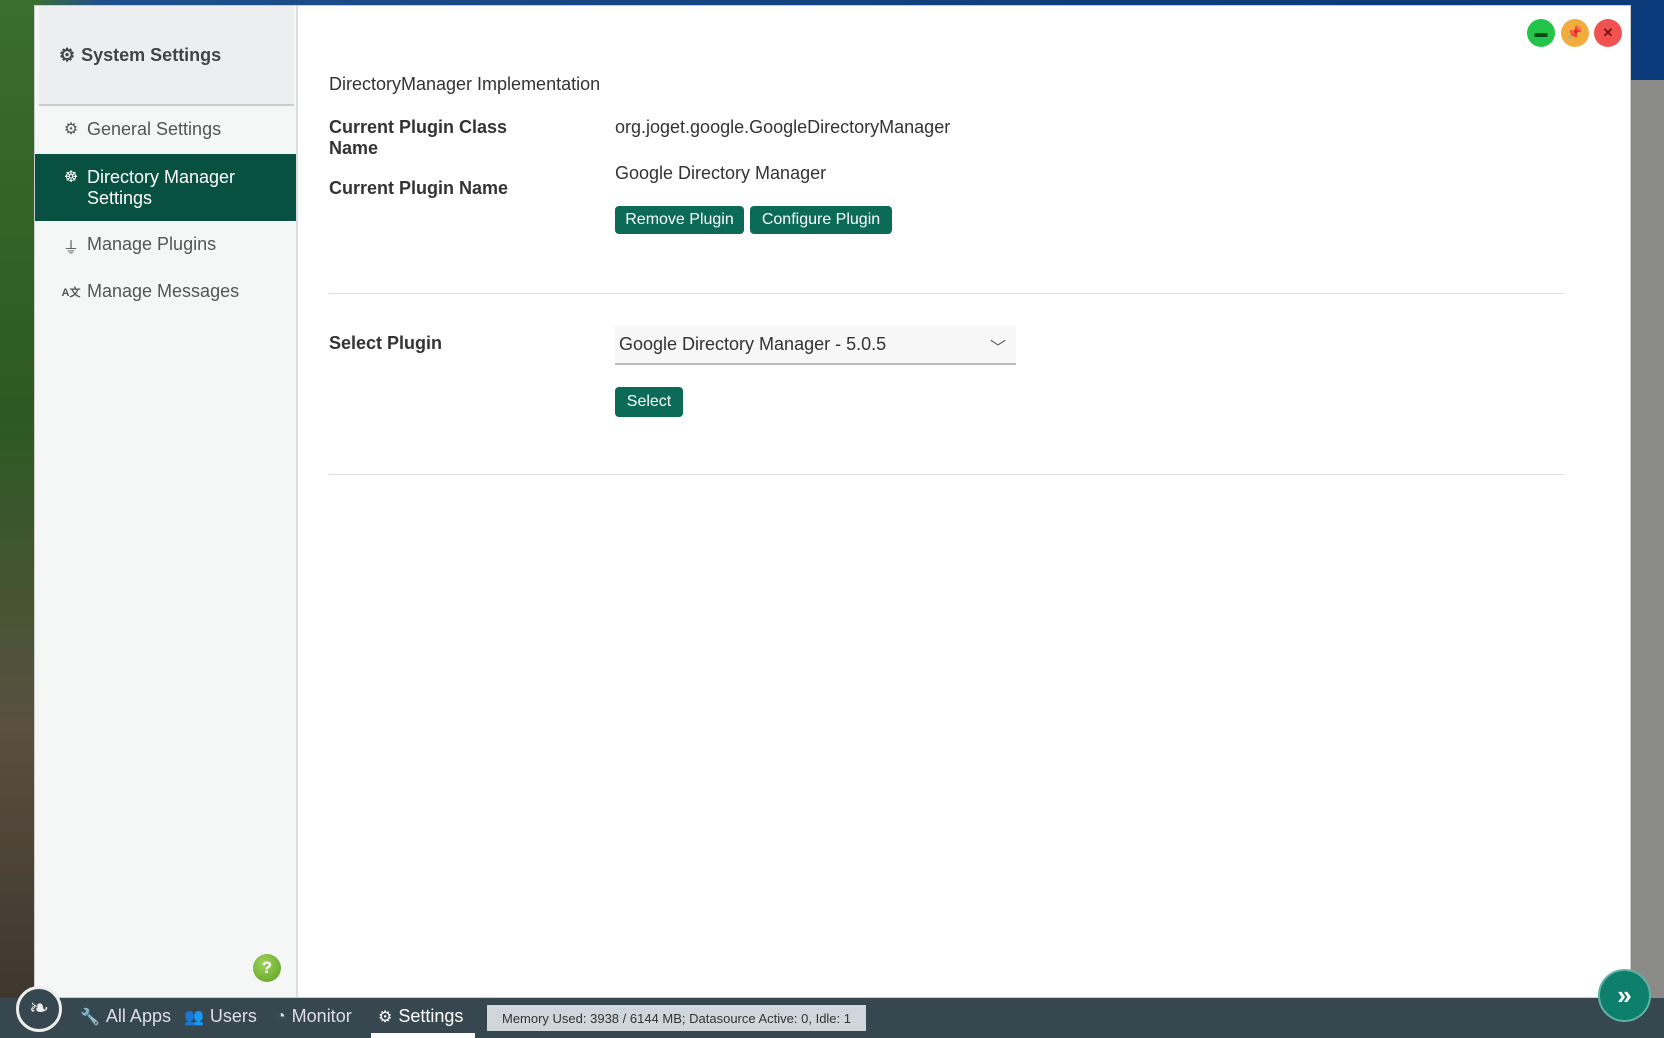  What do you see at coordinates (154, 129) in the screenshot?
I see `sidebar-item-label: General Settings` at bounding box center [154, 129].